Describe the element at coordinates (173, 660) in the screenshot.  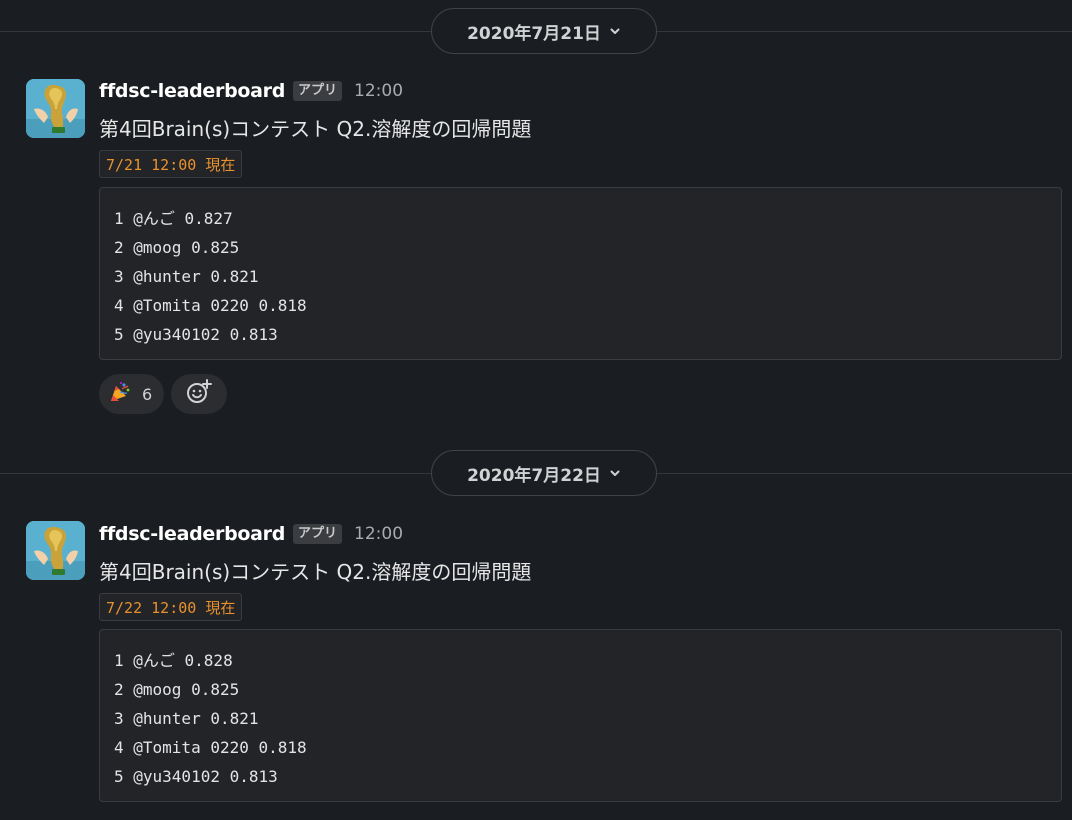
I see `leaderboard-row: 1 @んご 0.828` at that location.